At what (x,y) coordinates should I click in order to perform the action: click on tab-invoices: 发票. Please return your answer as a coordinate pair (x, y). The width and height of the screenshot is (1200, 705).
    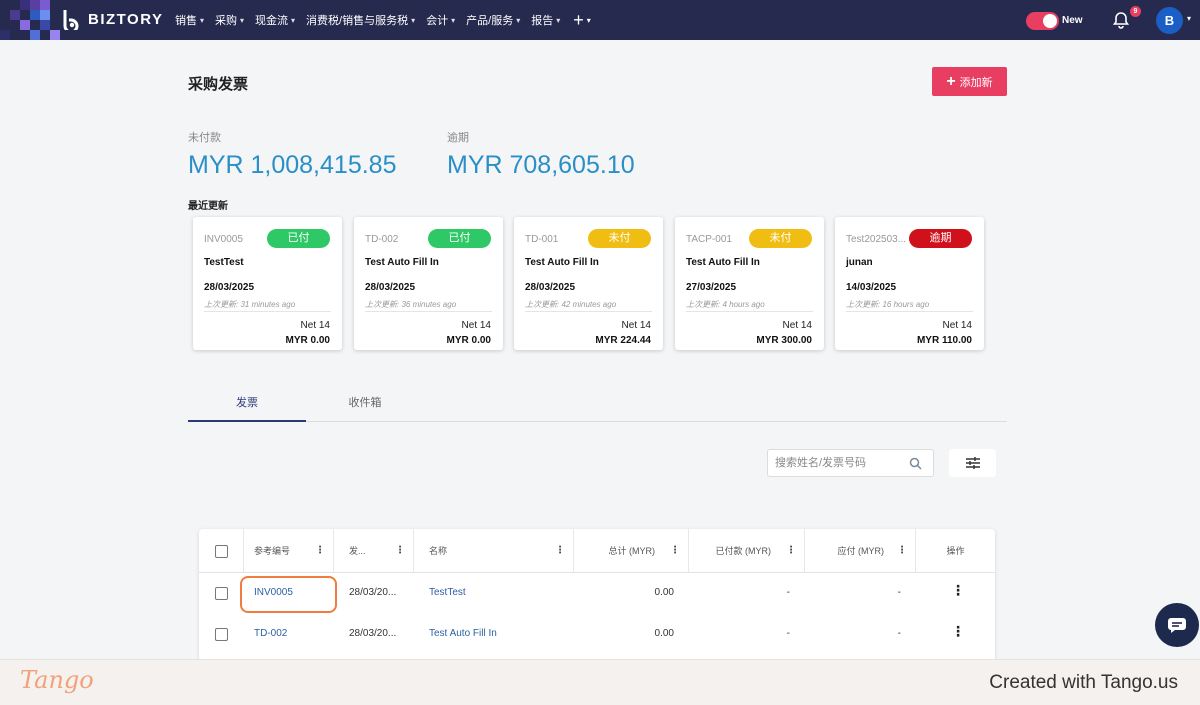
    Looking at the image, I should click on (247, 405).